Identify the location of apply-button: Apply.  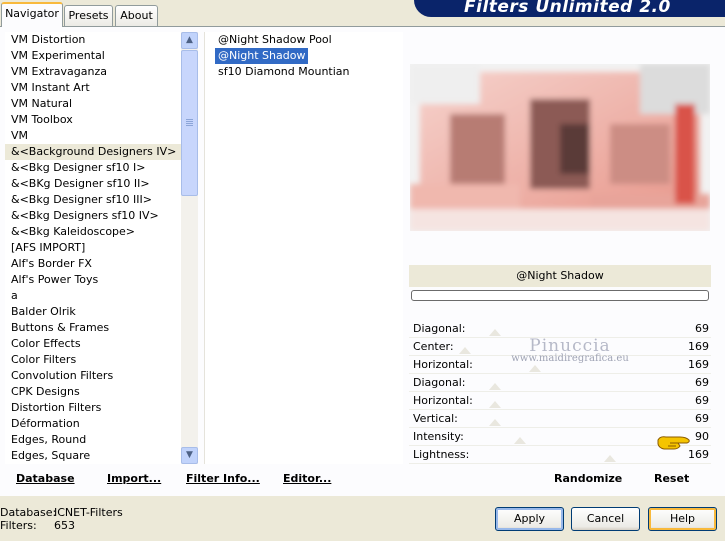
(529, 519).